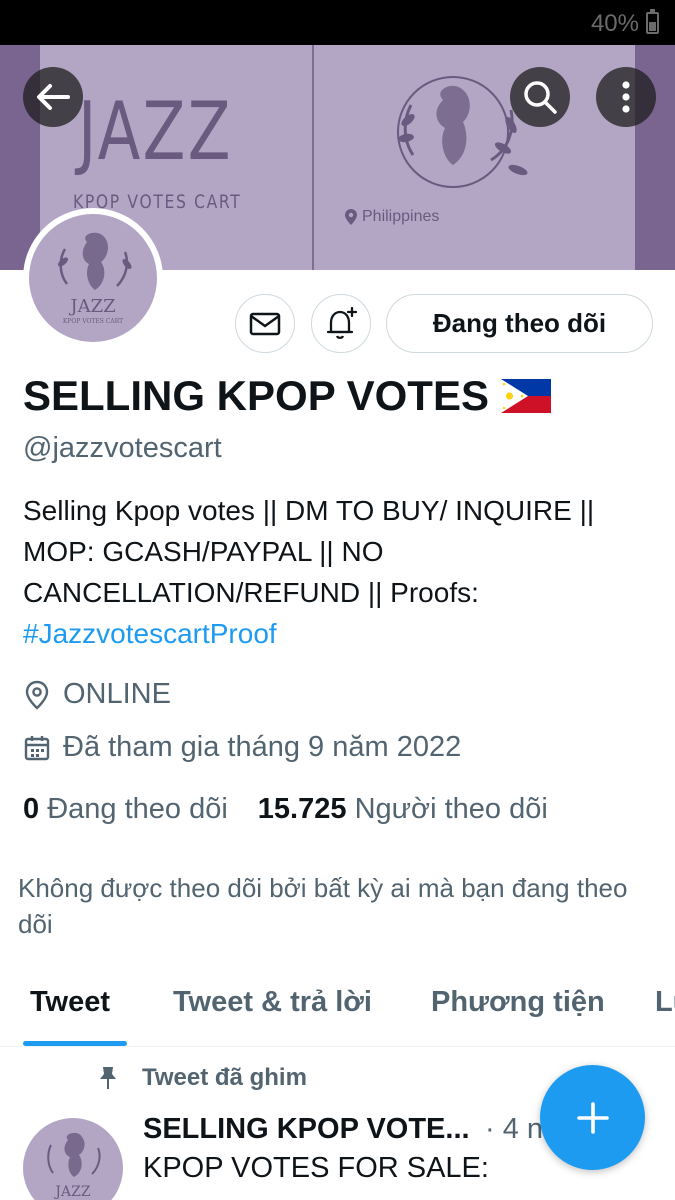 This screenshot has height=1200, width=675. What do you see at coordinates (462, 132) in the screenshot?
I see `woman-wreath-logo-icon` at bounding box center [462, 132].